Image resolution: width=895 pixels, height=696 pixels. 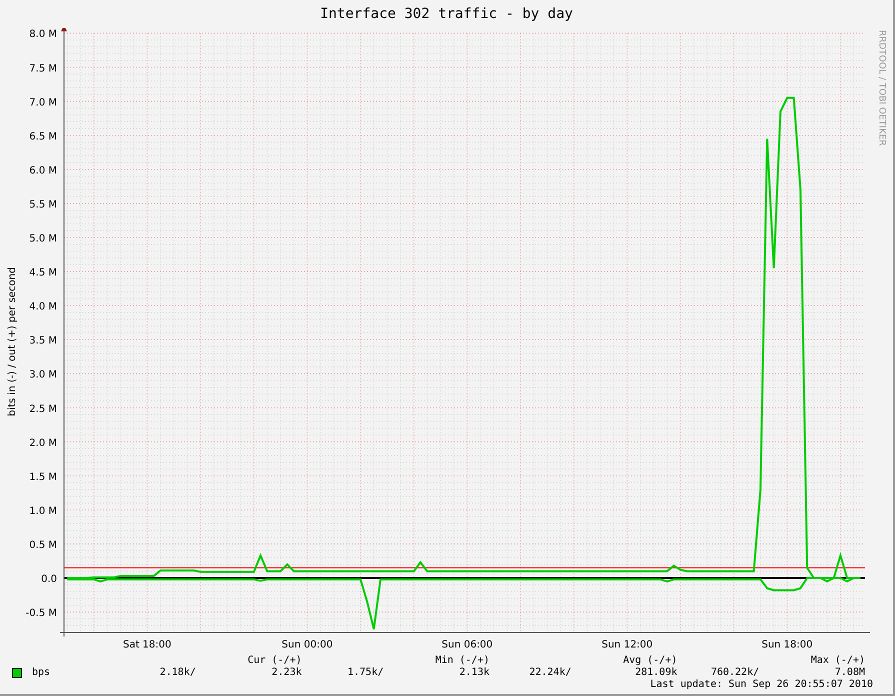 What do you see at coordinates (43, 307) in the screenshot?
I see `y-tick-label: 4.0 M` at bounding box center [43, 307].